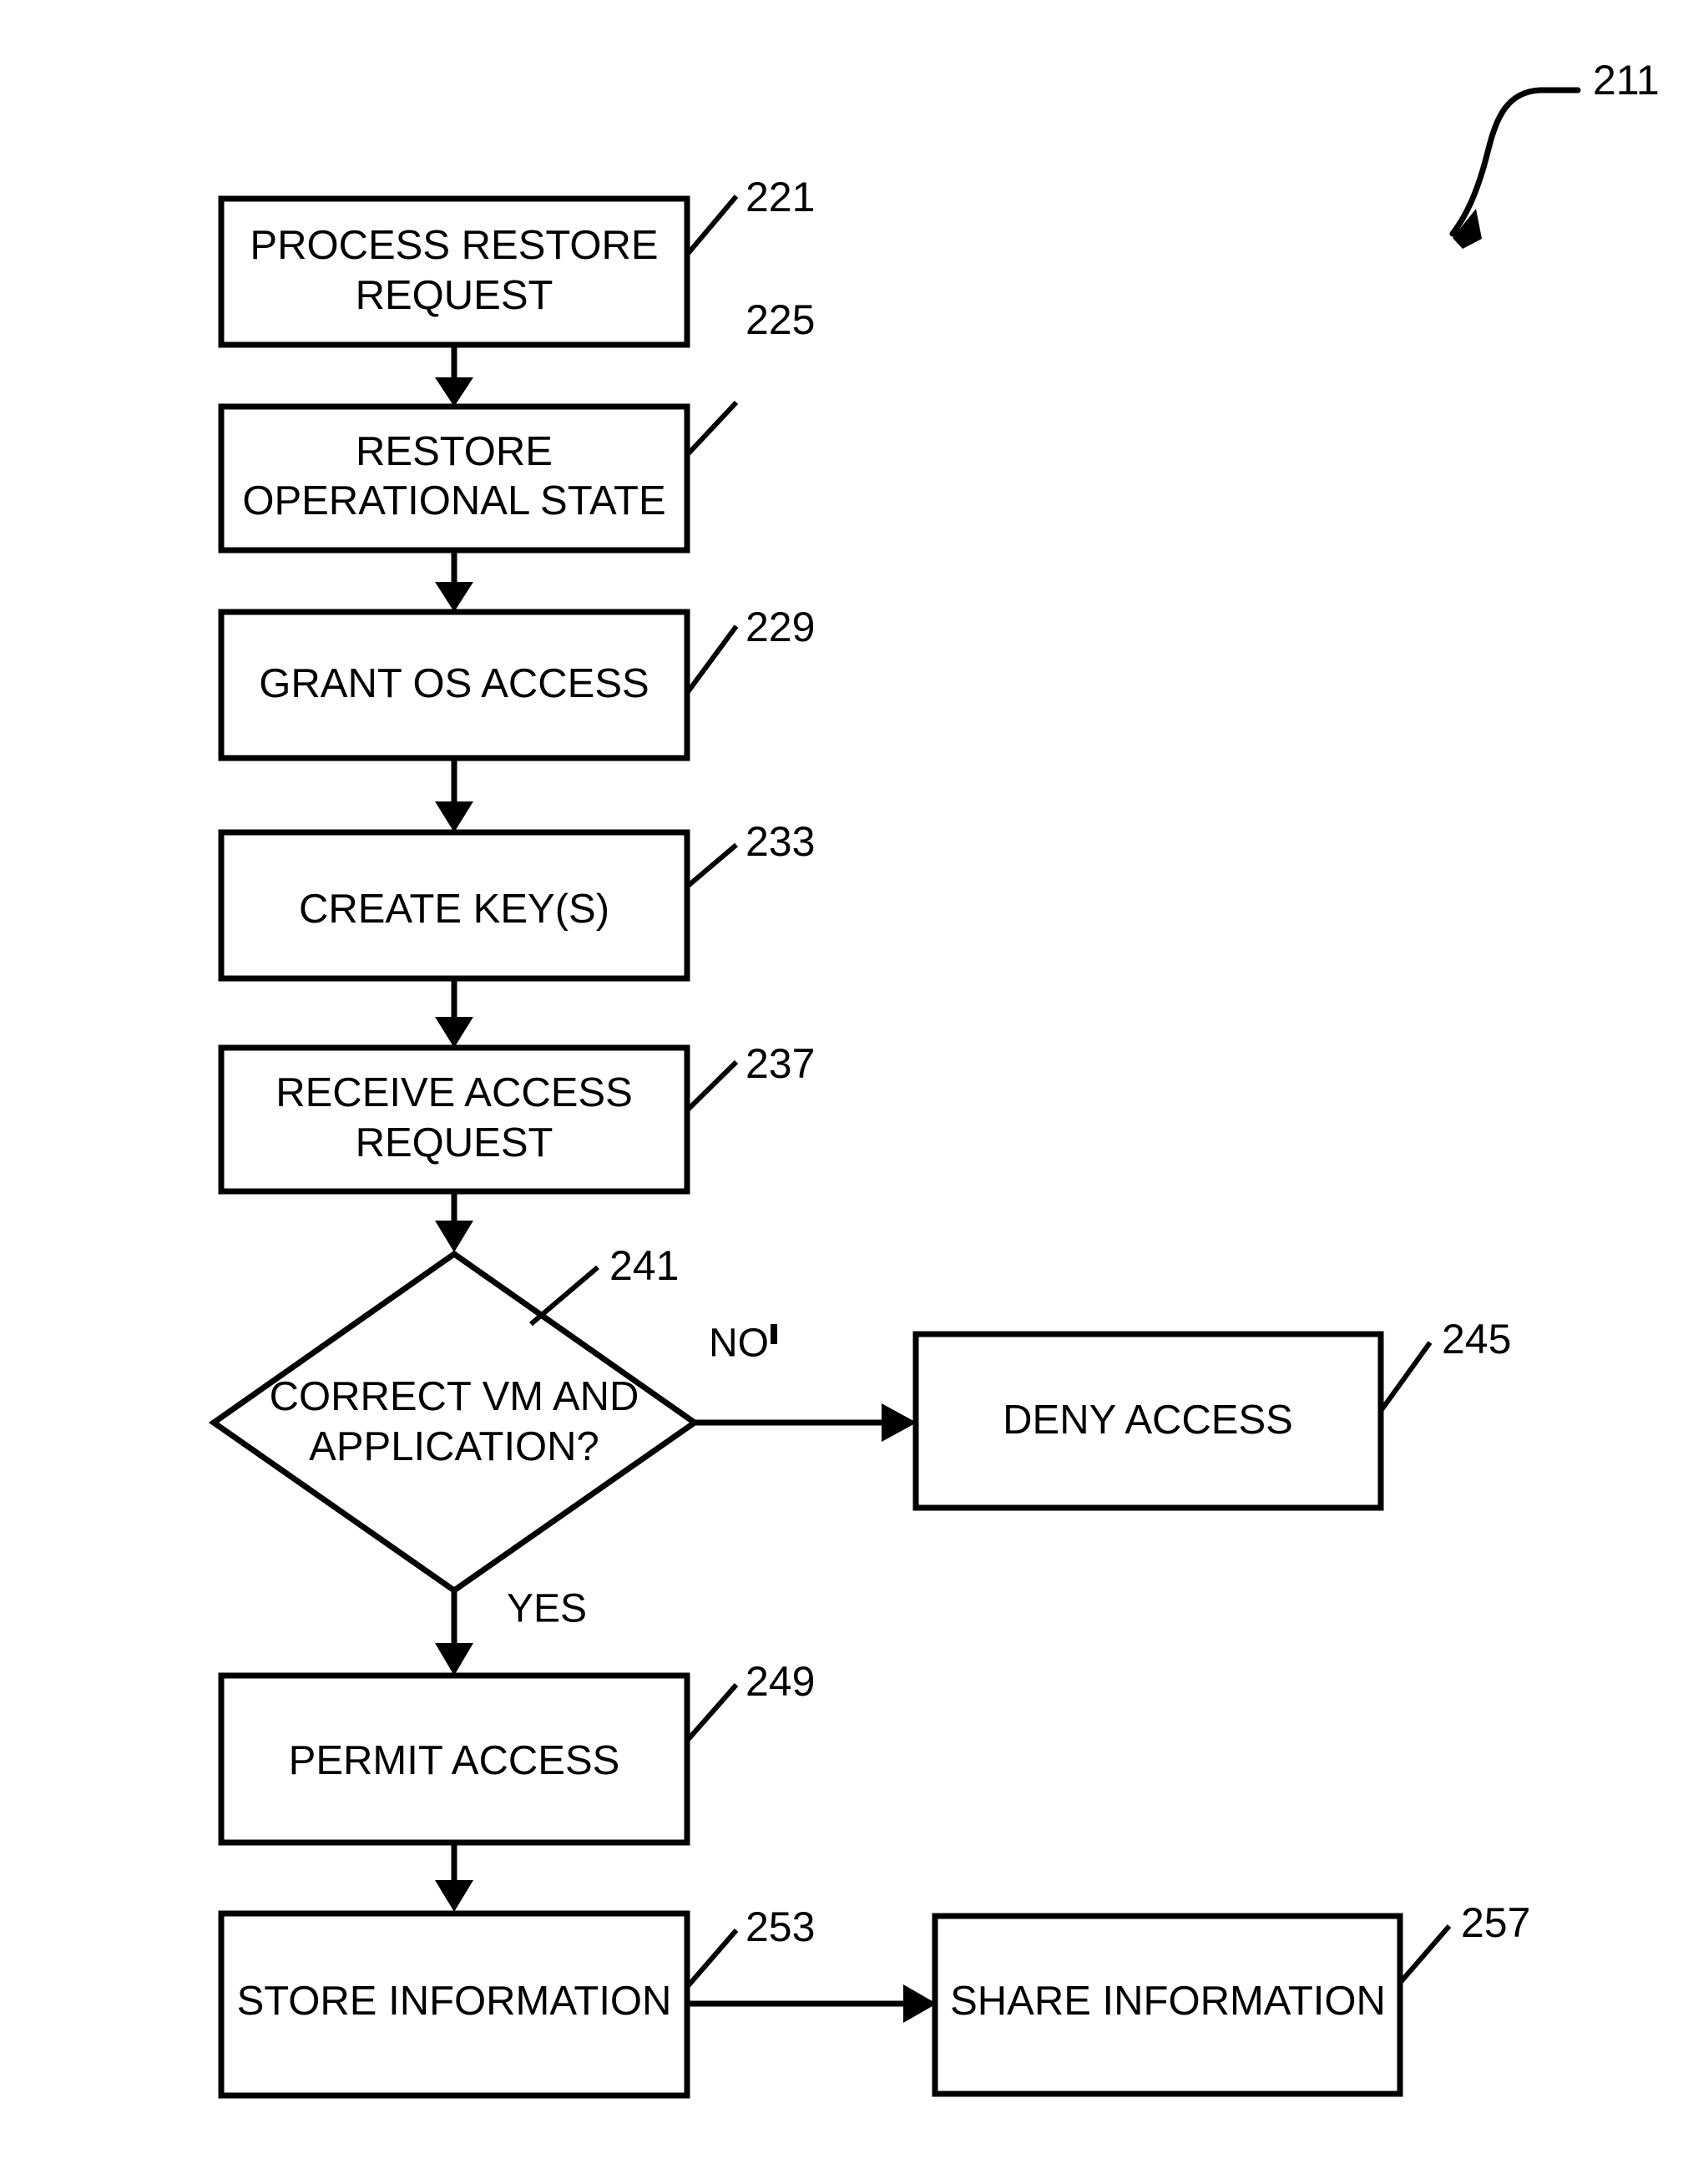 The height and width of the screenshot is (2184, 1683). What do you see at coordinates (1424, 1954) in the screenshot?
I see `node-share-information-ref-leader` at bounding box center [1424, 1954].